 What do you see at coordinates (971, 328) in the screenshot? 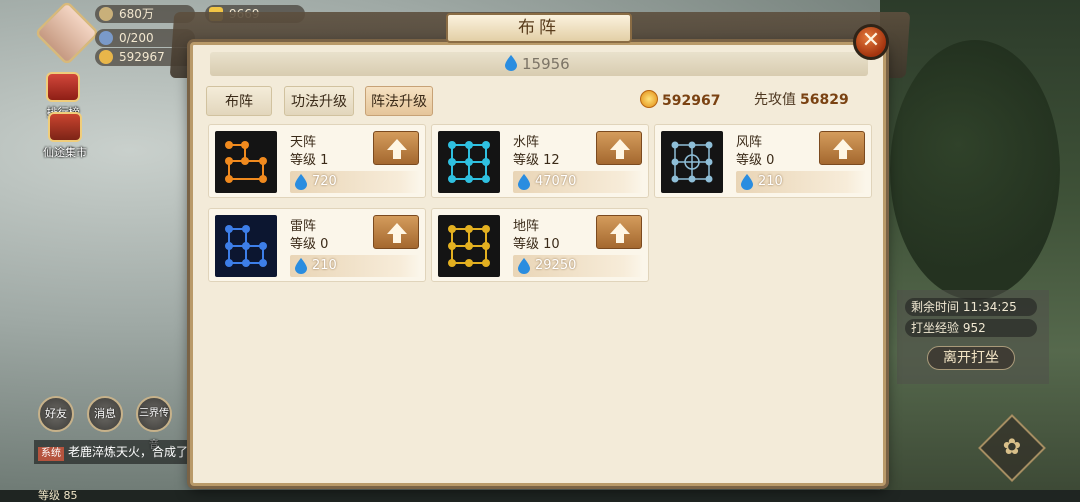
I see `meditation-exp: 打坐经验 952` at bounding box center [971, 328].